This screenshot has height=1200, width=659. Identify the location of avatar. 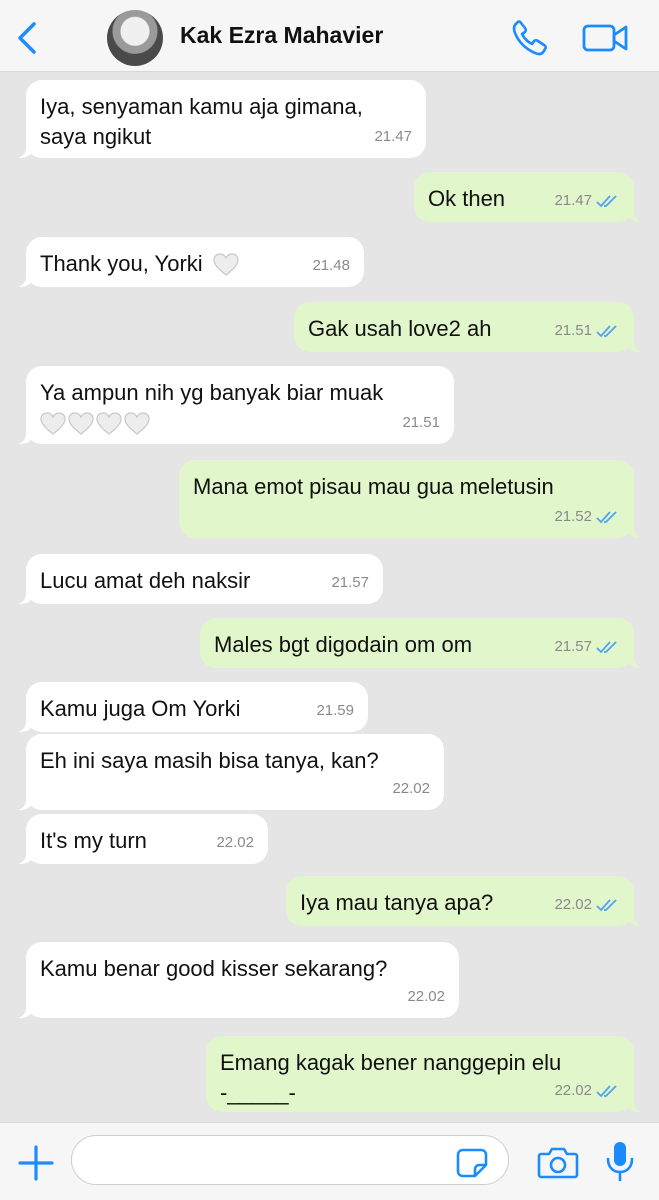
(135, 38).